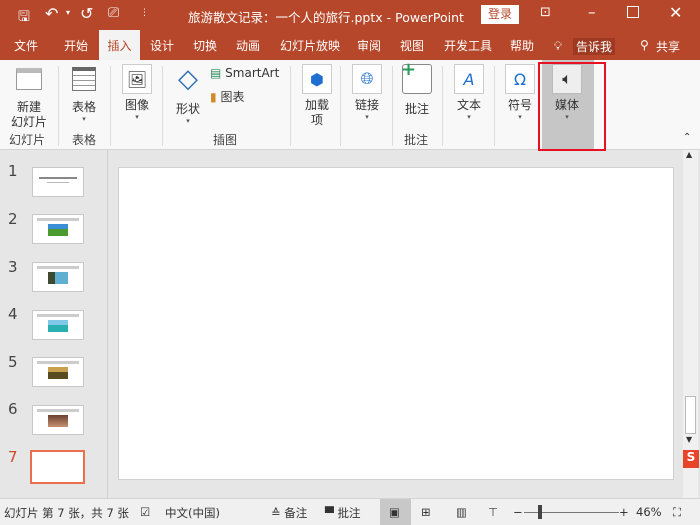  What do you see at coordinates (27, 140) in the screenshot?
I see `group-label-slides: 幻灯片` at bounding box center [27, 140].